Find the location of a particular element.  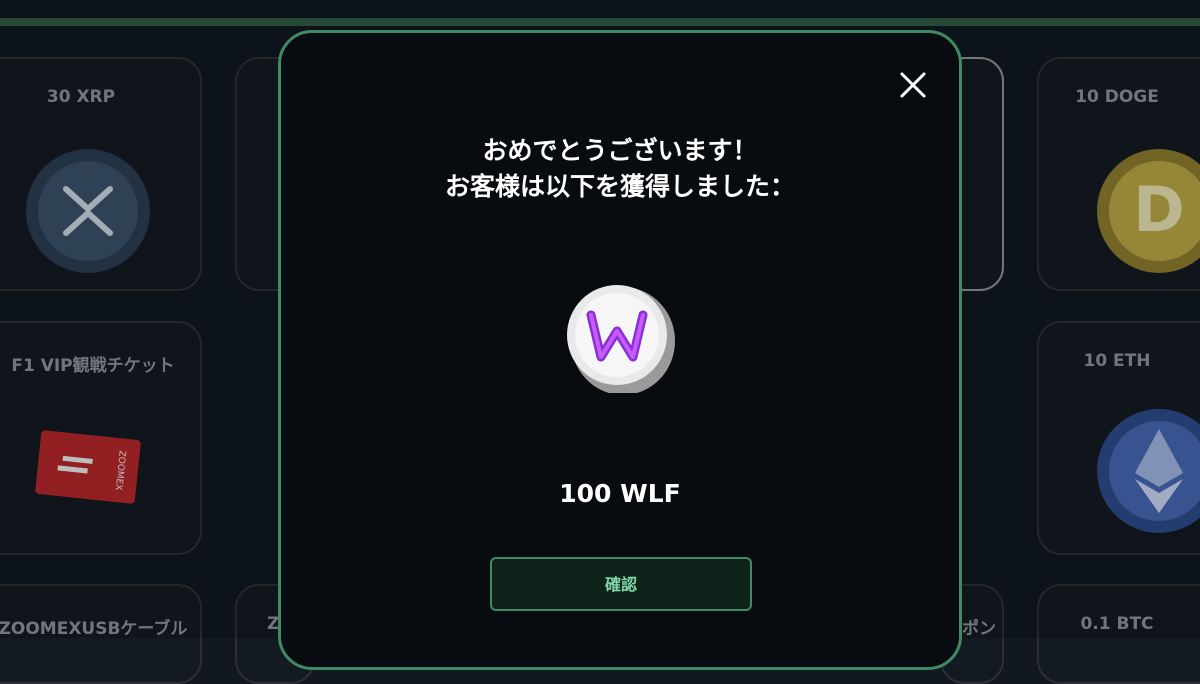

modal-title: おめでとうございます！ お客様は以下を獲得しました： is located at coordinates (620, 169).